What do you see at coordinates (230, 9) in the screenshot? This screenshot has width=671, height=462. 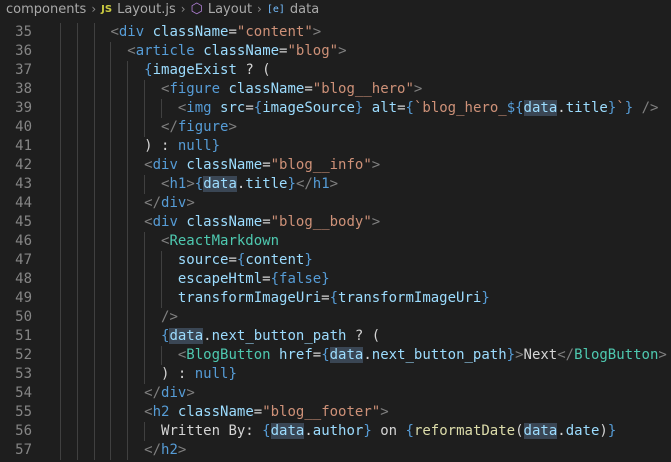 I see `breadcrumb-layout: Layout` at bounding box center [230, 9].